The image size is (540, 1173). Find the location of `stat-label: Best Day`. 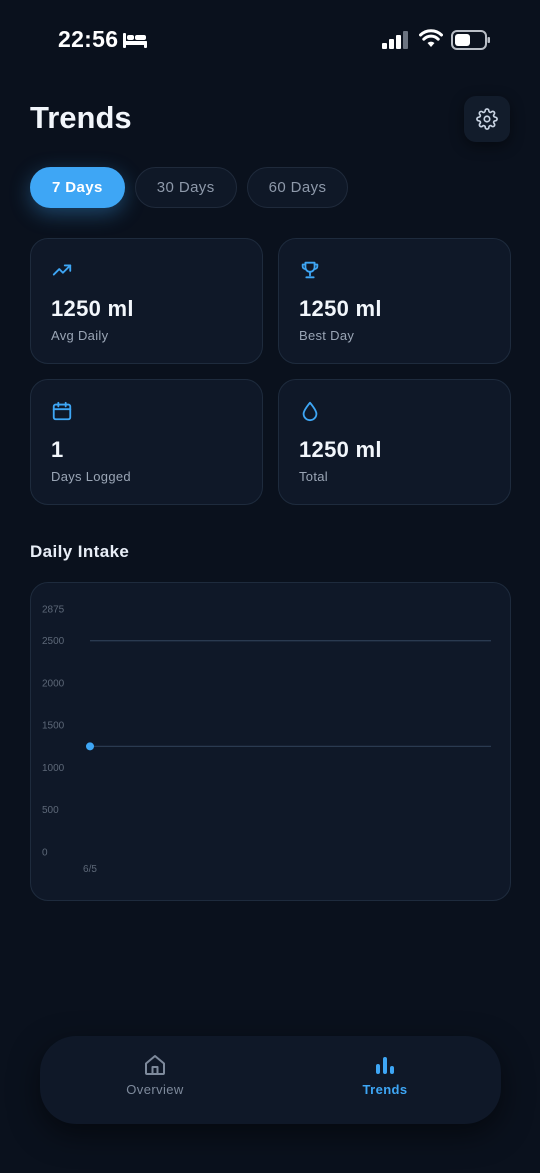

stat-label: Best Day is located at coordinates (327, 335).